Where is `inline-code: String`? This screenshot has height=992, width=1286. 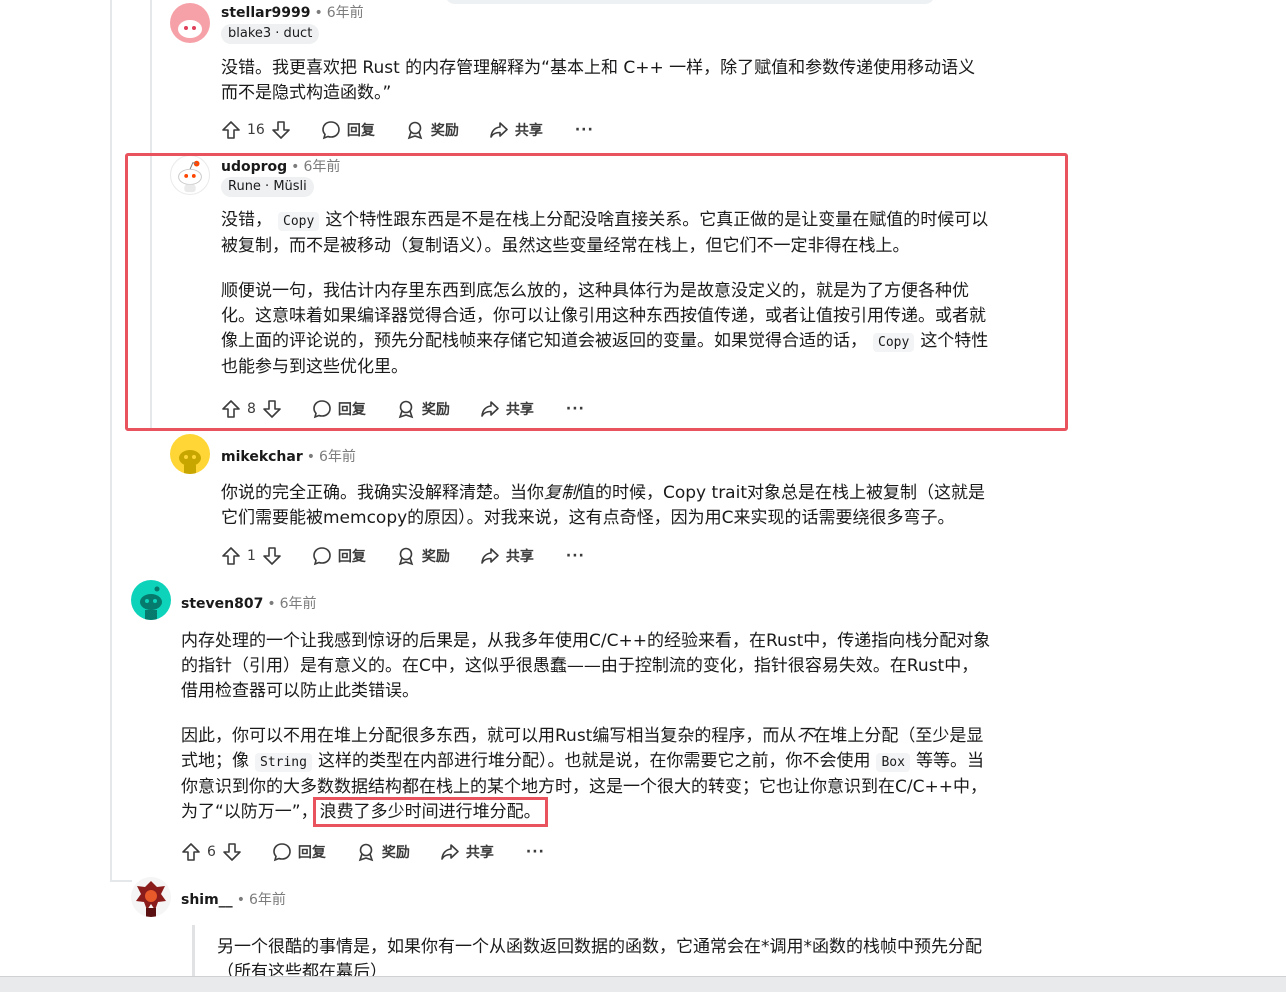
inline-code: String is located at coordinates (283, 762).